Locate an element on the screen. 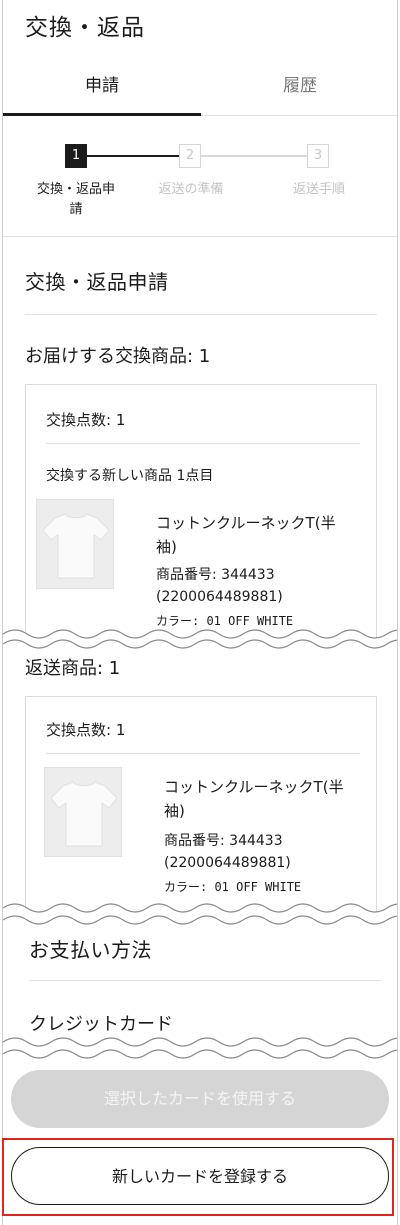  progress-steps: 1 2 3 交換・返品申 請 返送の準備 返送手順 is located at coordinates (200, 187).